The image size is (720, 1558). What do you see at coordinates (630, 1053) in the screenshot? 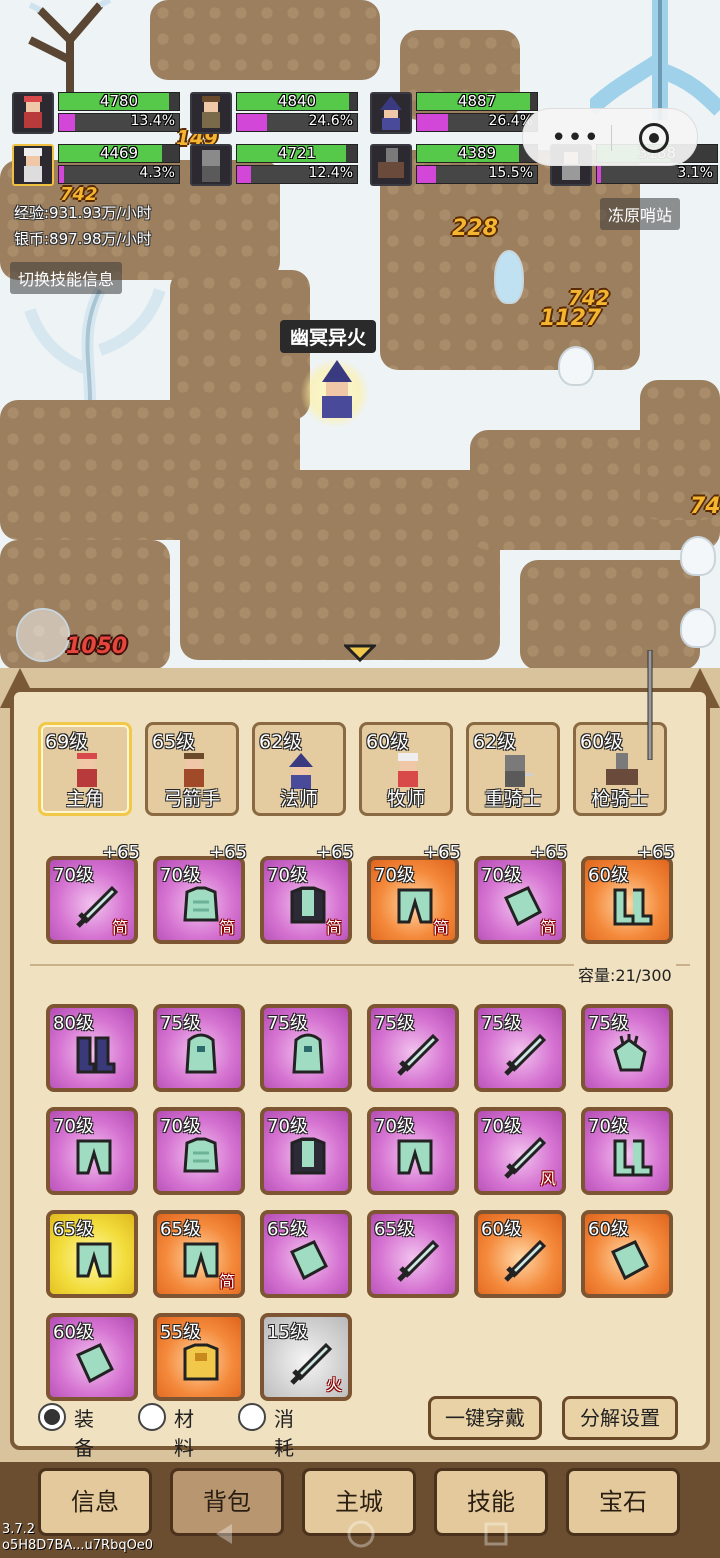
I see `gauntlet-icon` at bounding box center [630, 1053].